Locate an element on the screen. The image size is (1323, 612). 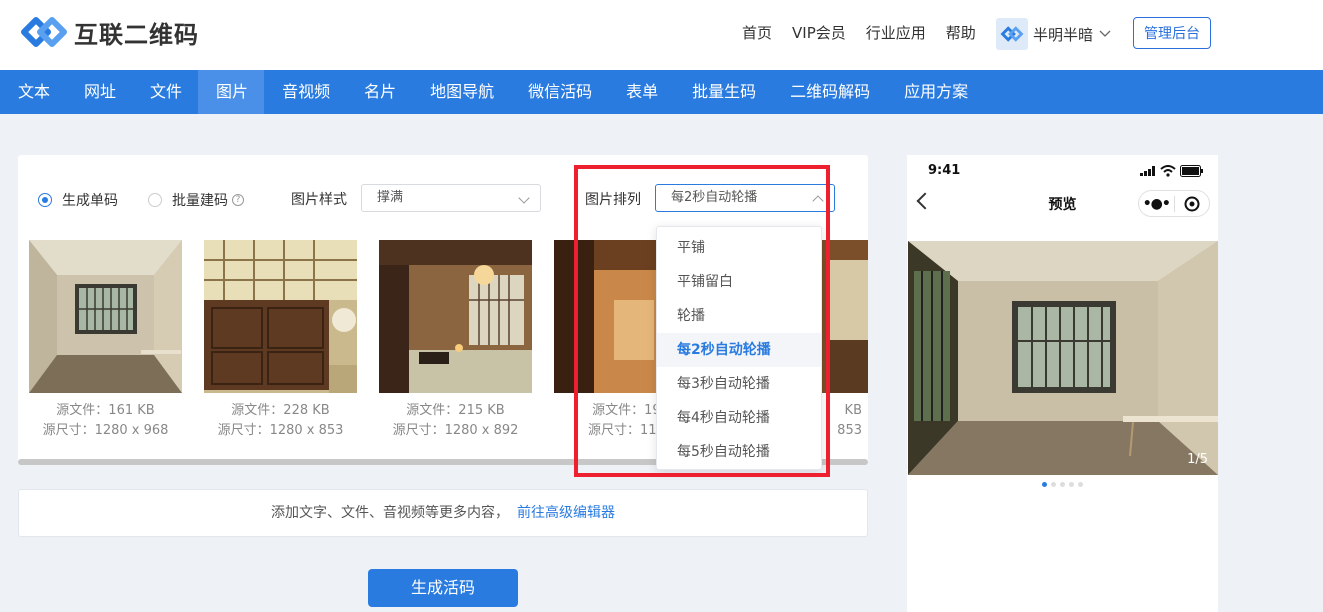
carousel-dots is located at coordinates (1062, 484).